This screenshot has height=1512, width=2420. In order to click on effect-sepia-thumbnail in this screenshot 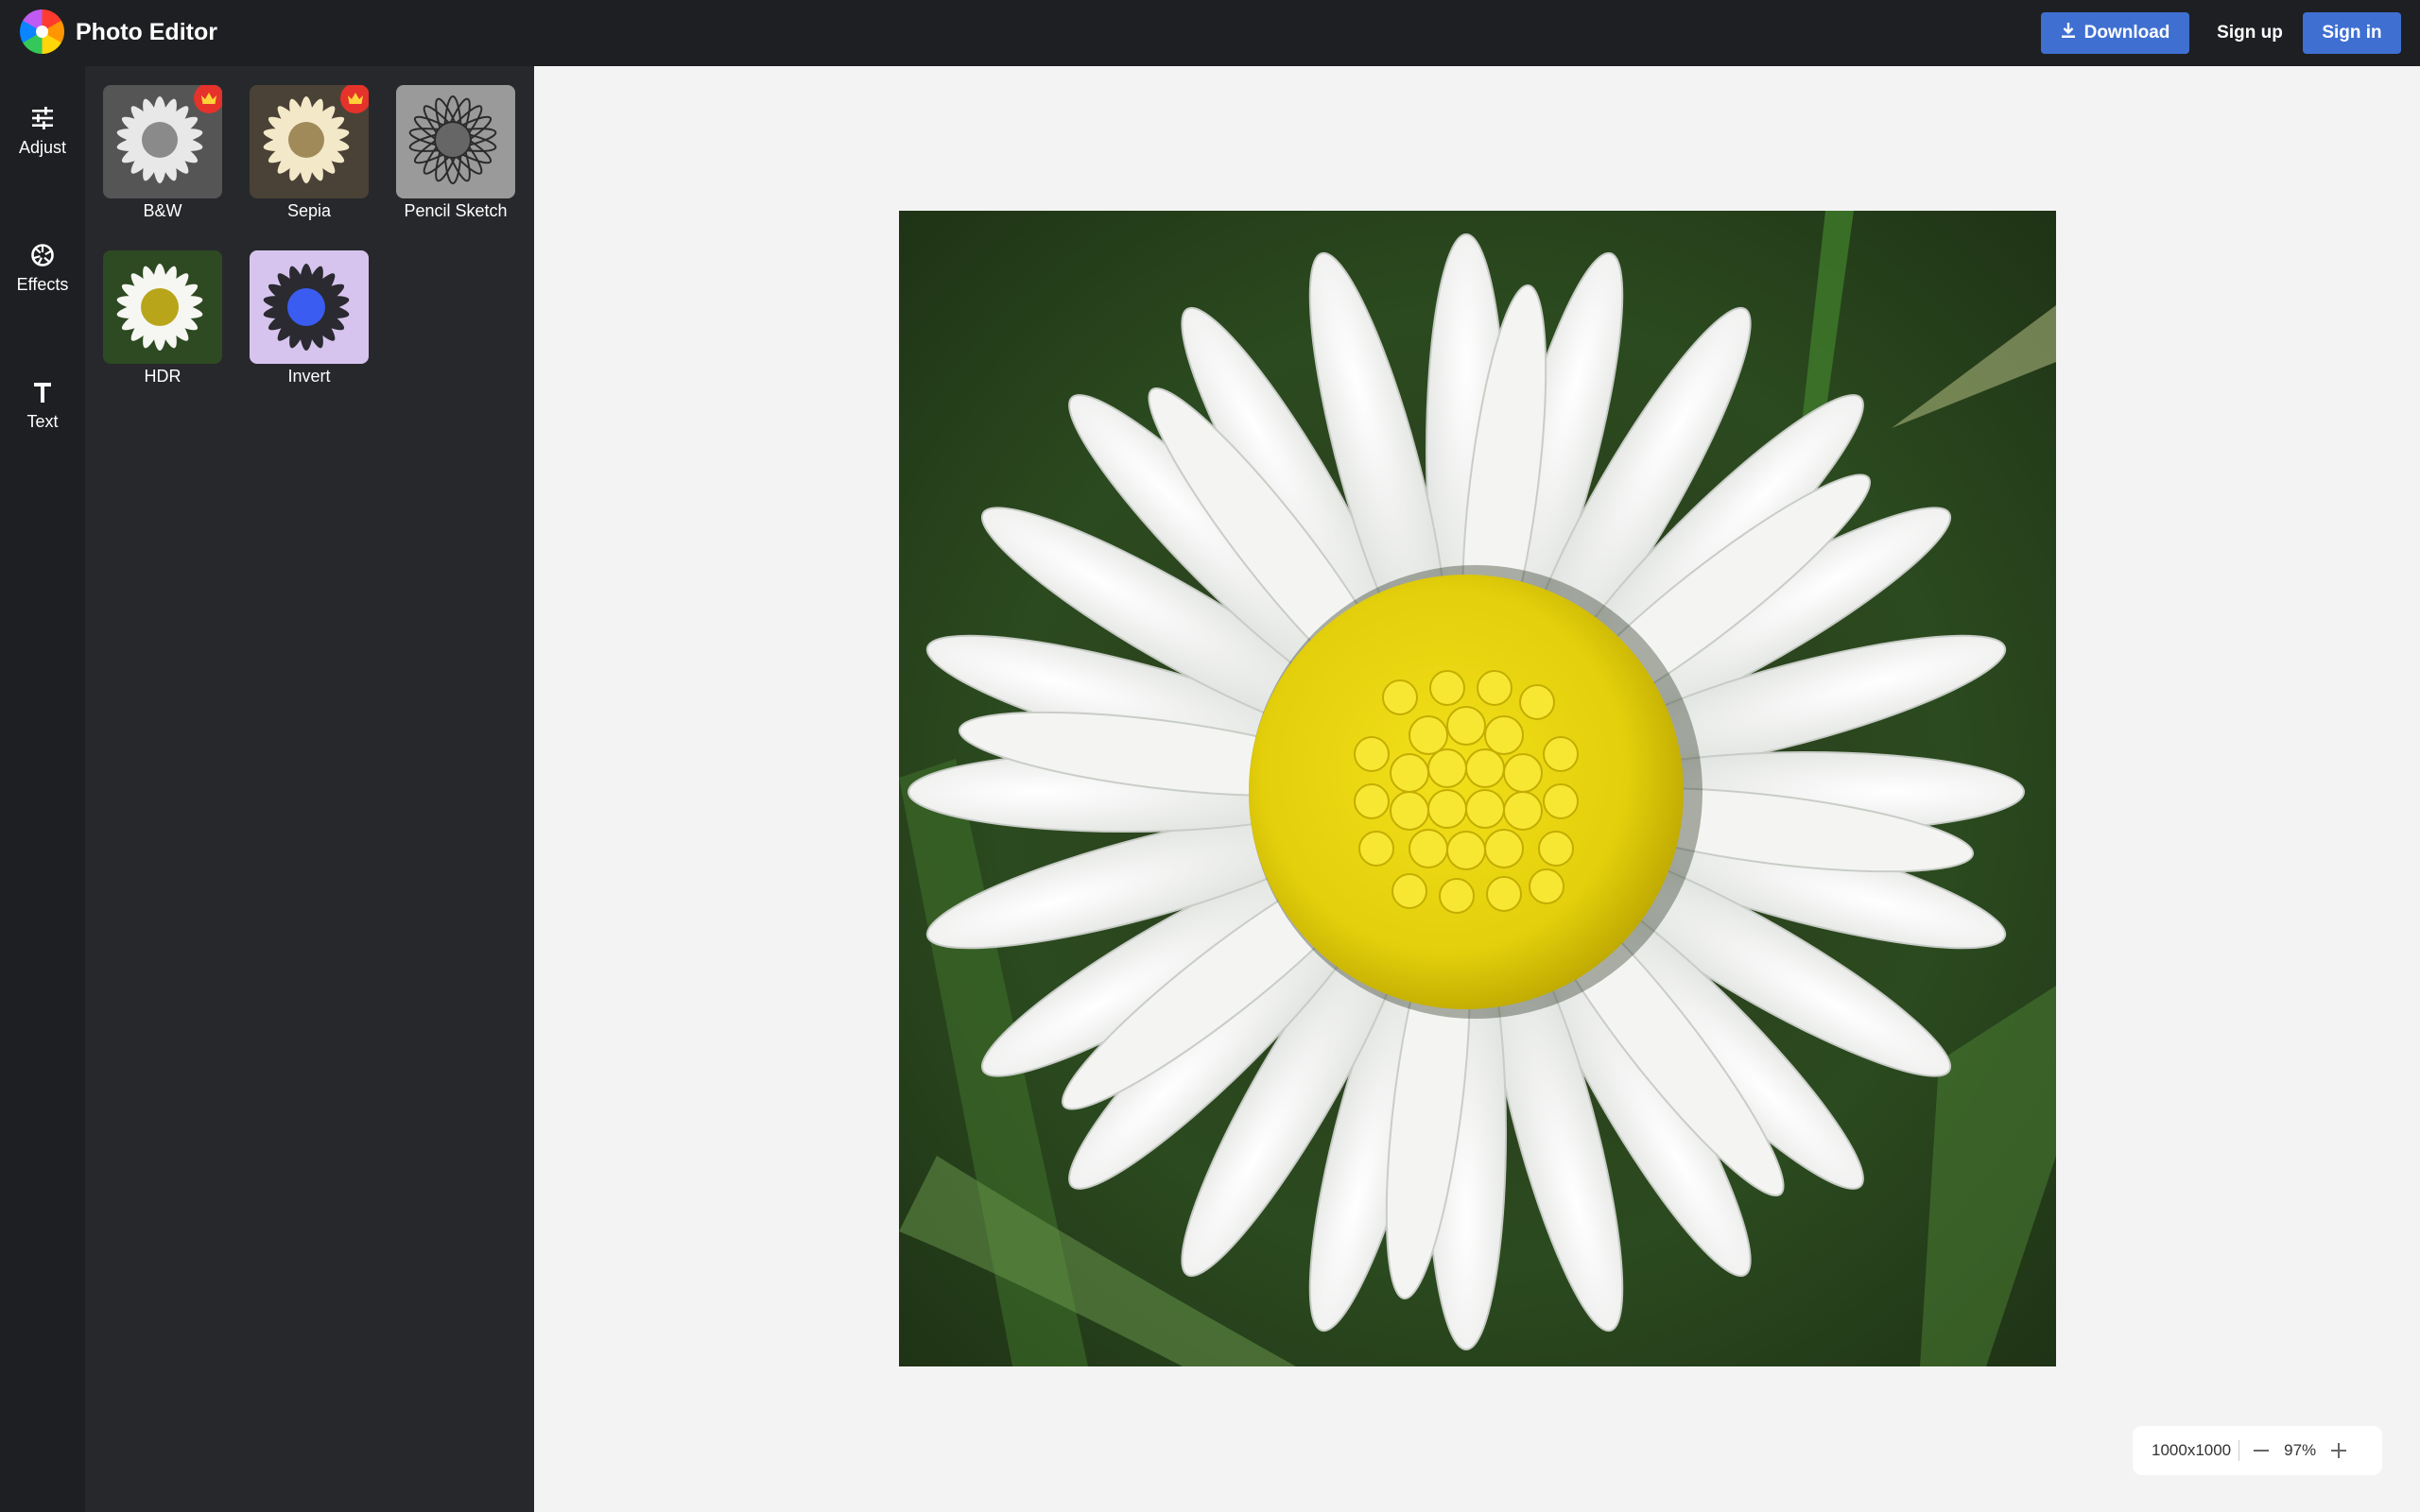, I will do `click(309, 141)`.